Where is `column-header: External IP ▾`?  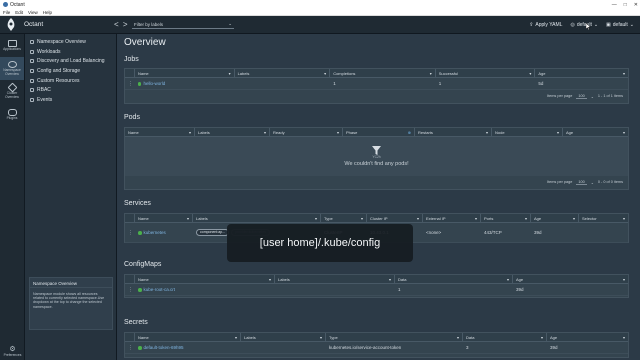 column-header: External IP ▾ is located at coordinates (452, 218).